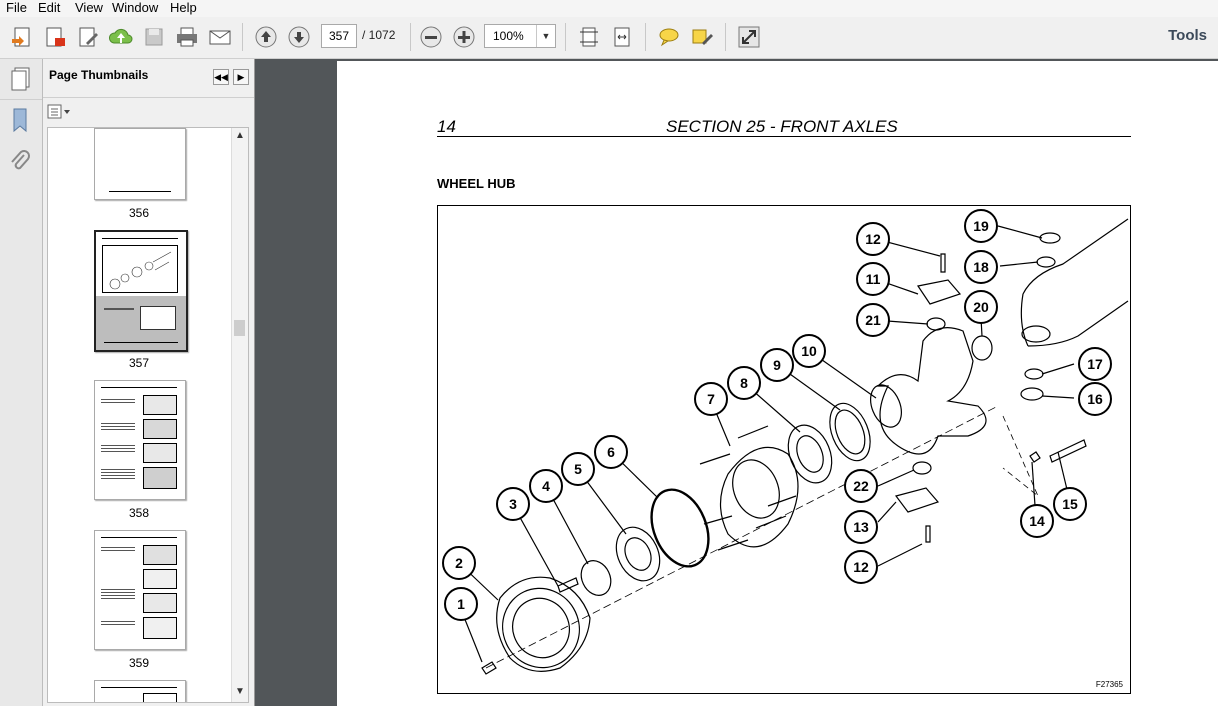  Describe the element at coordinates (21, 382) in the screenshot. I see `navigation-pane` at that location.